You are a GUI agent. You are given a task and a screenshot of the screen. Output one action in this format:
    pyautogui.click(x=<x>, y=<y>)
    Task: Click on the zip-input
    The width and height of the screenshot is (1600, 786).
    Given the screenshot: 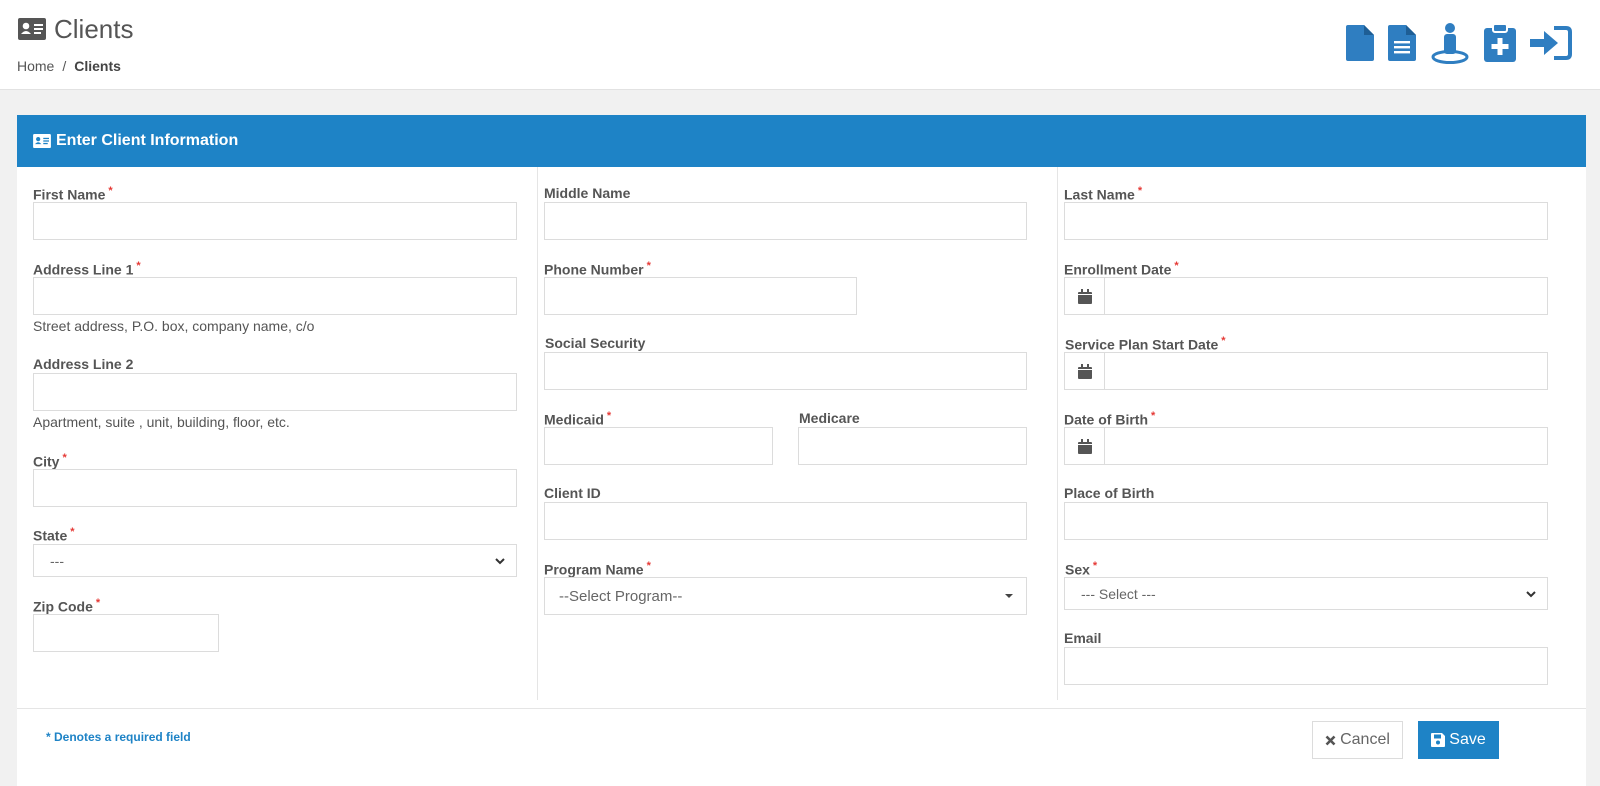 What is the action you would take?
    pyautogui.click(x=126, y=633)
    